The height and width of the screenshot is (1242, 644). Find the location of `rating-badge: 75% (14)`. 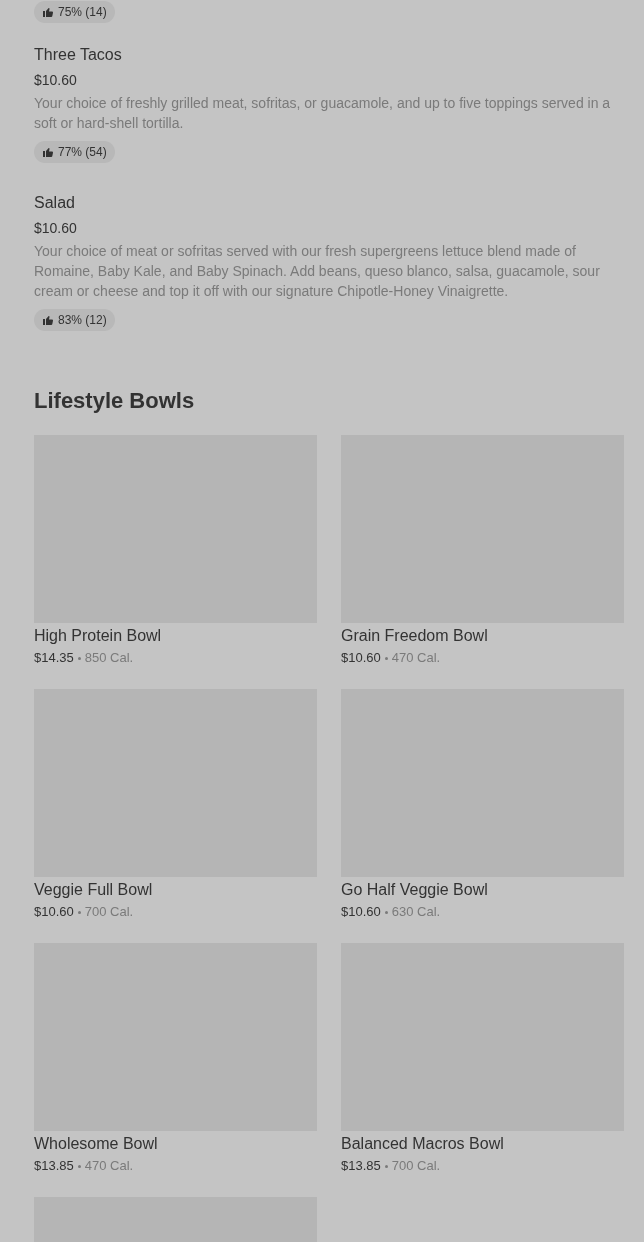

rating-badge: 75% (14) is located at coordinates (74, 12).